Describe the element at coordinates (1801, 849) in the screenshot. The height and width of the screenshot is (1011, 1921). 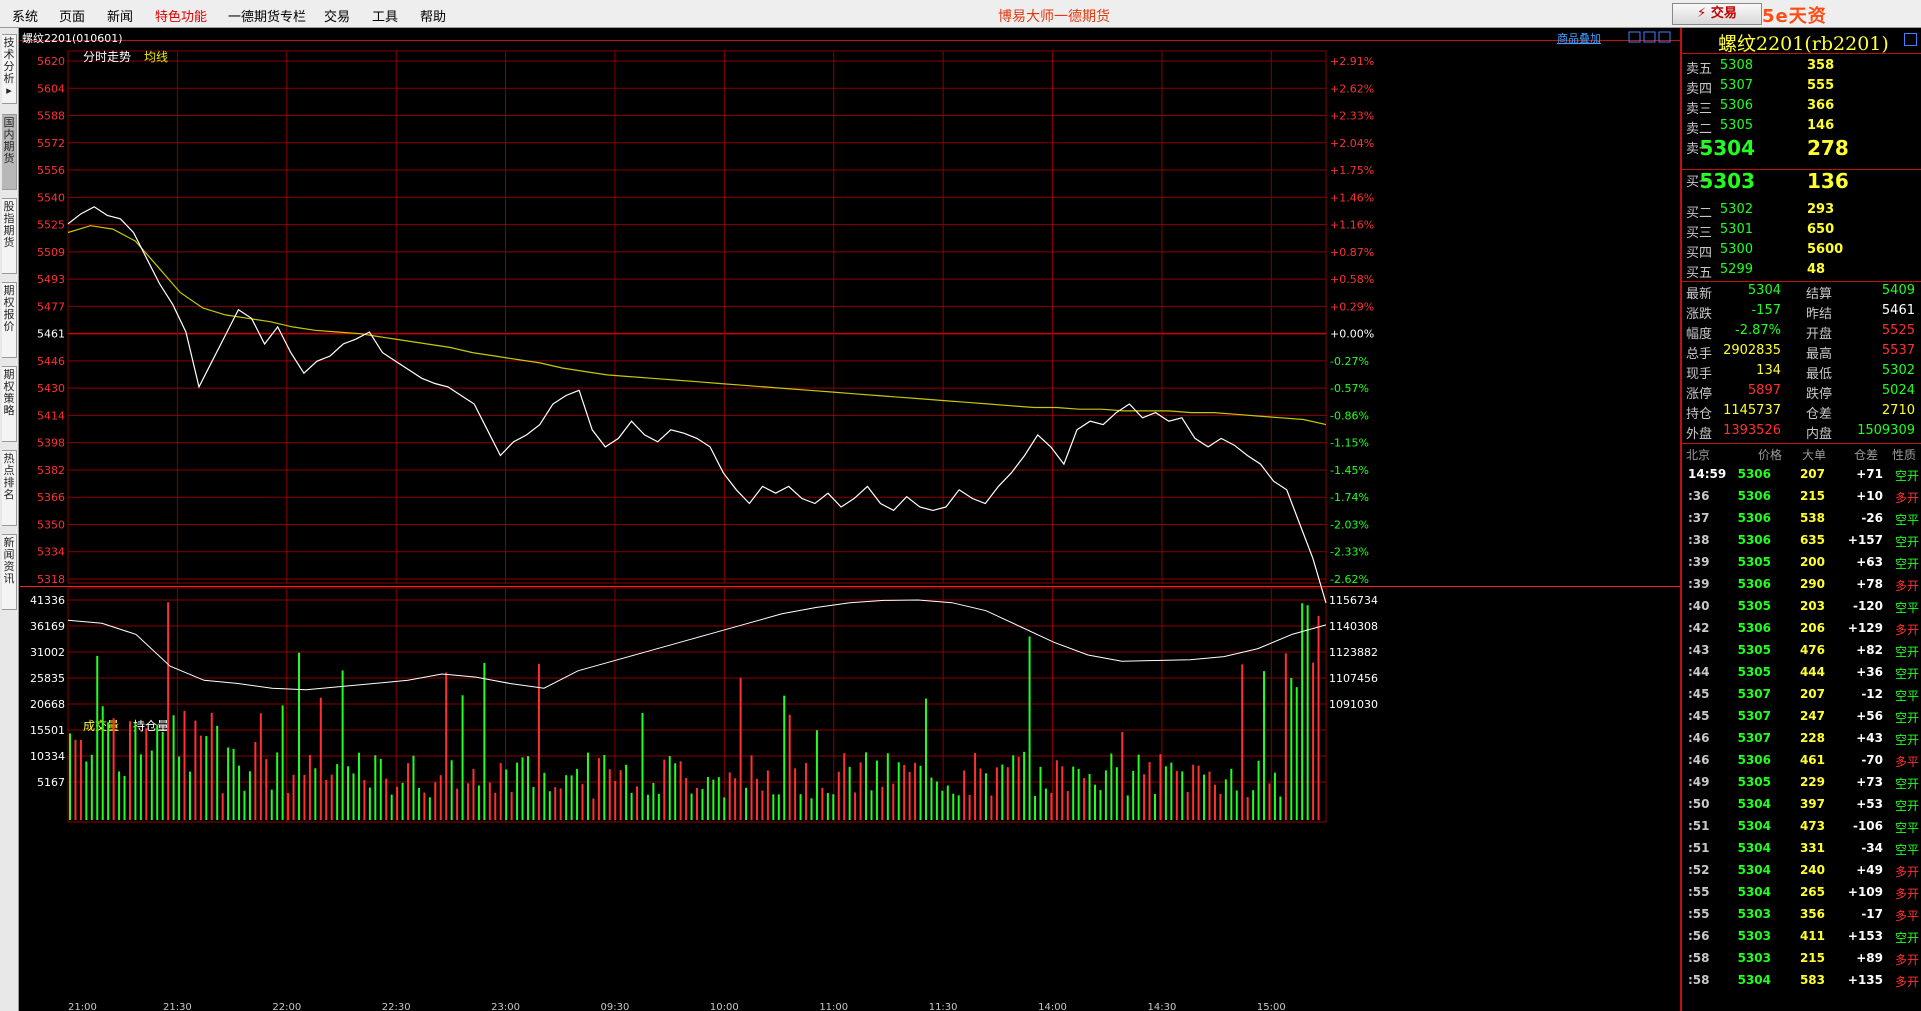
I see `tick-row: :51 5304 331 -34 空平` at that location.